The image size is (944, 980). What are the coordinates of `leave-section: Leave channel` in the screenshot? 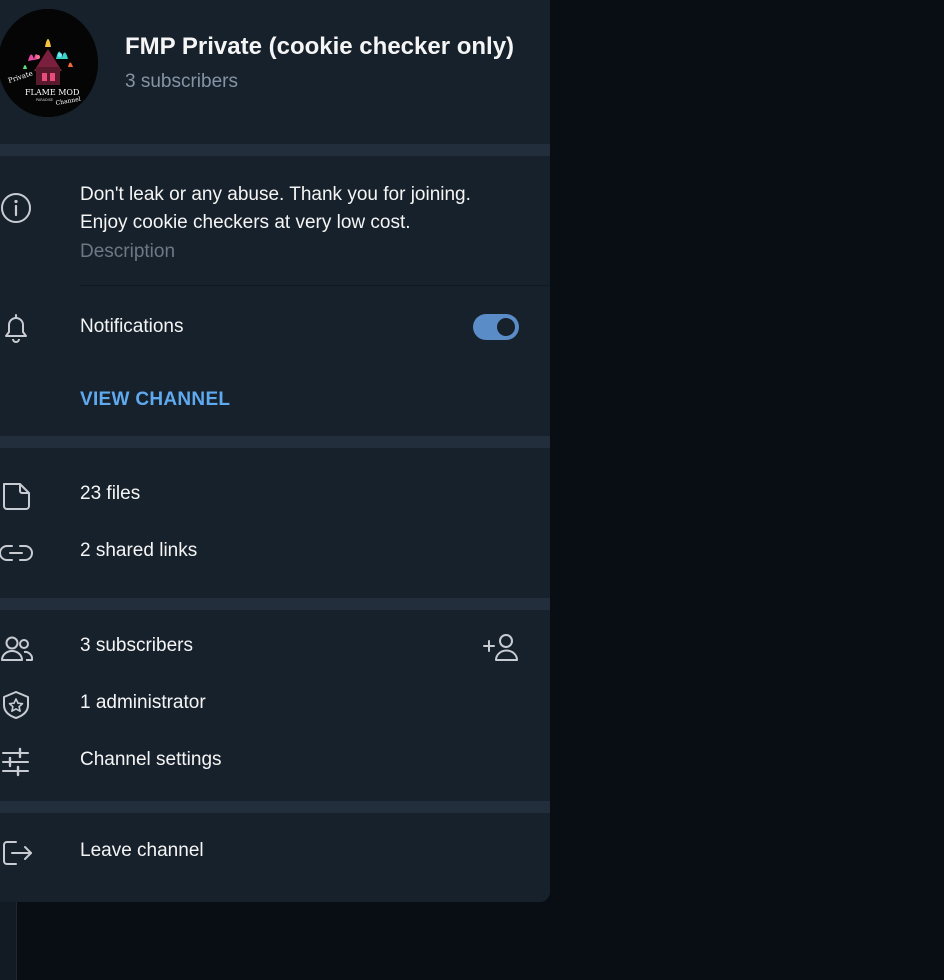 It's located at (275, 857).